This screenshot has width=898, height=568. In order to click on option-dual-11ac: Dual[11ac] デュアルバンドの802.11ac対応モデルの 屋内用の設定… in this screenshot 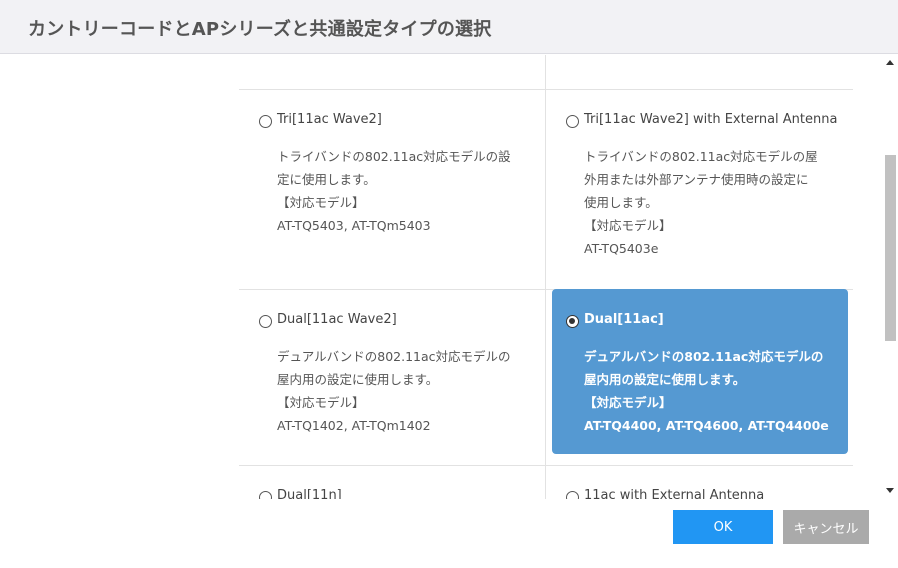, I will do `click(697, 372)`.